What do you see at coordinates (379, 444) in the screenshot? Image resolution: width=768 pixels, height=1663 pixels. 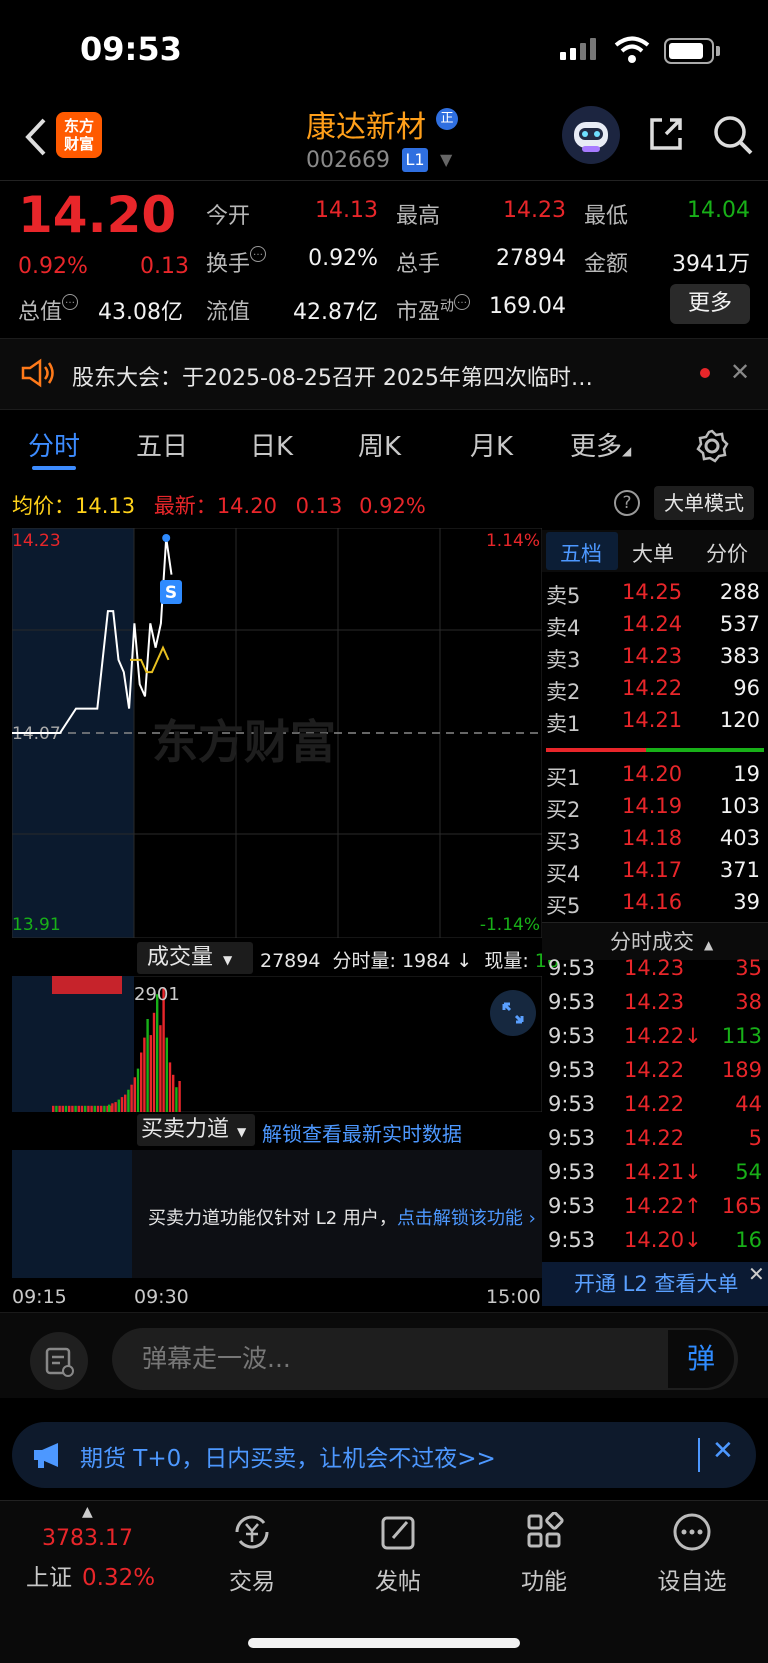 I see `tab-weekly-k: 周K` at bounding box center [379, 444].